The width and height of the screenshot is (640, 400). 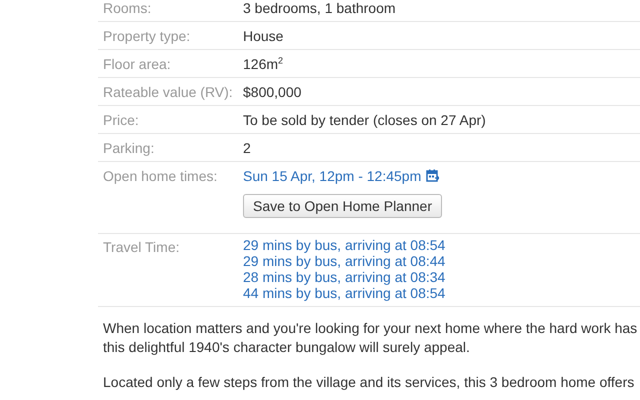 I want to click on detail-value: 2, so click(x=247, y=148).